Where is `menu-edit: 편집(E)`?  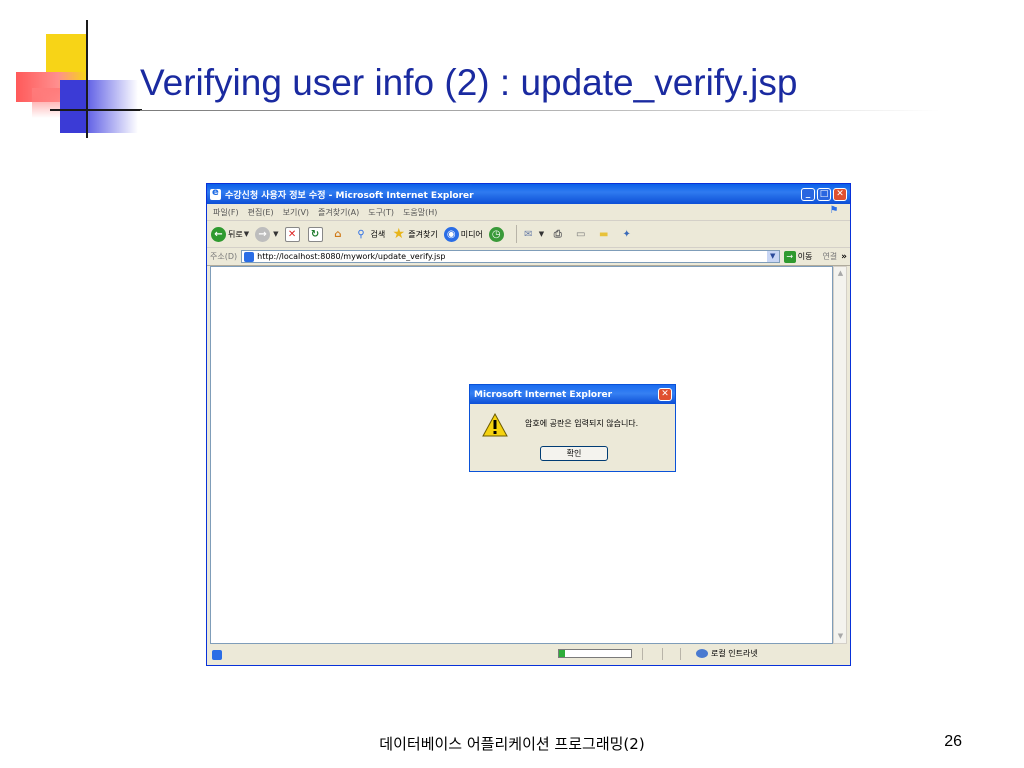
menu-edit: 편집(E) is located at coordinates (261, 212).